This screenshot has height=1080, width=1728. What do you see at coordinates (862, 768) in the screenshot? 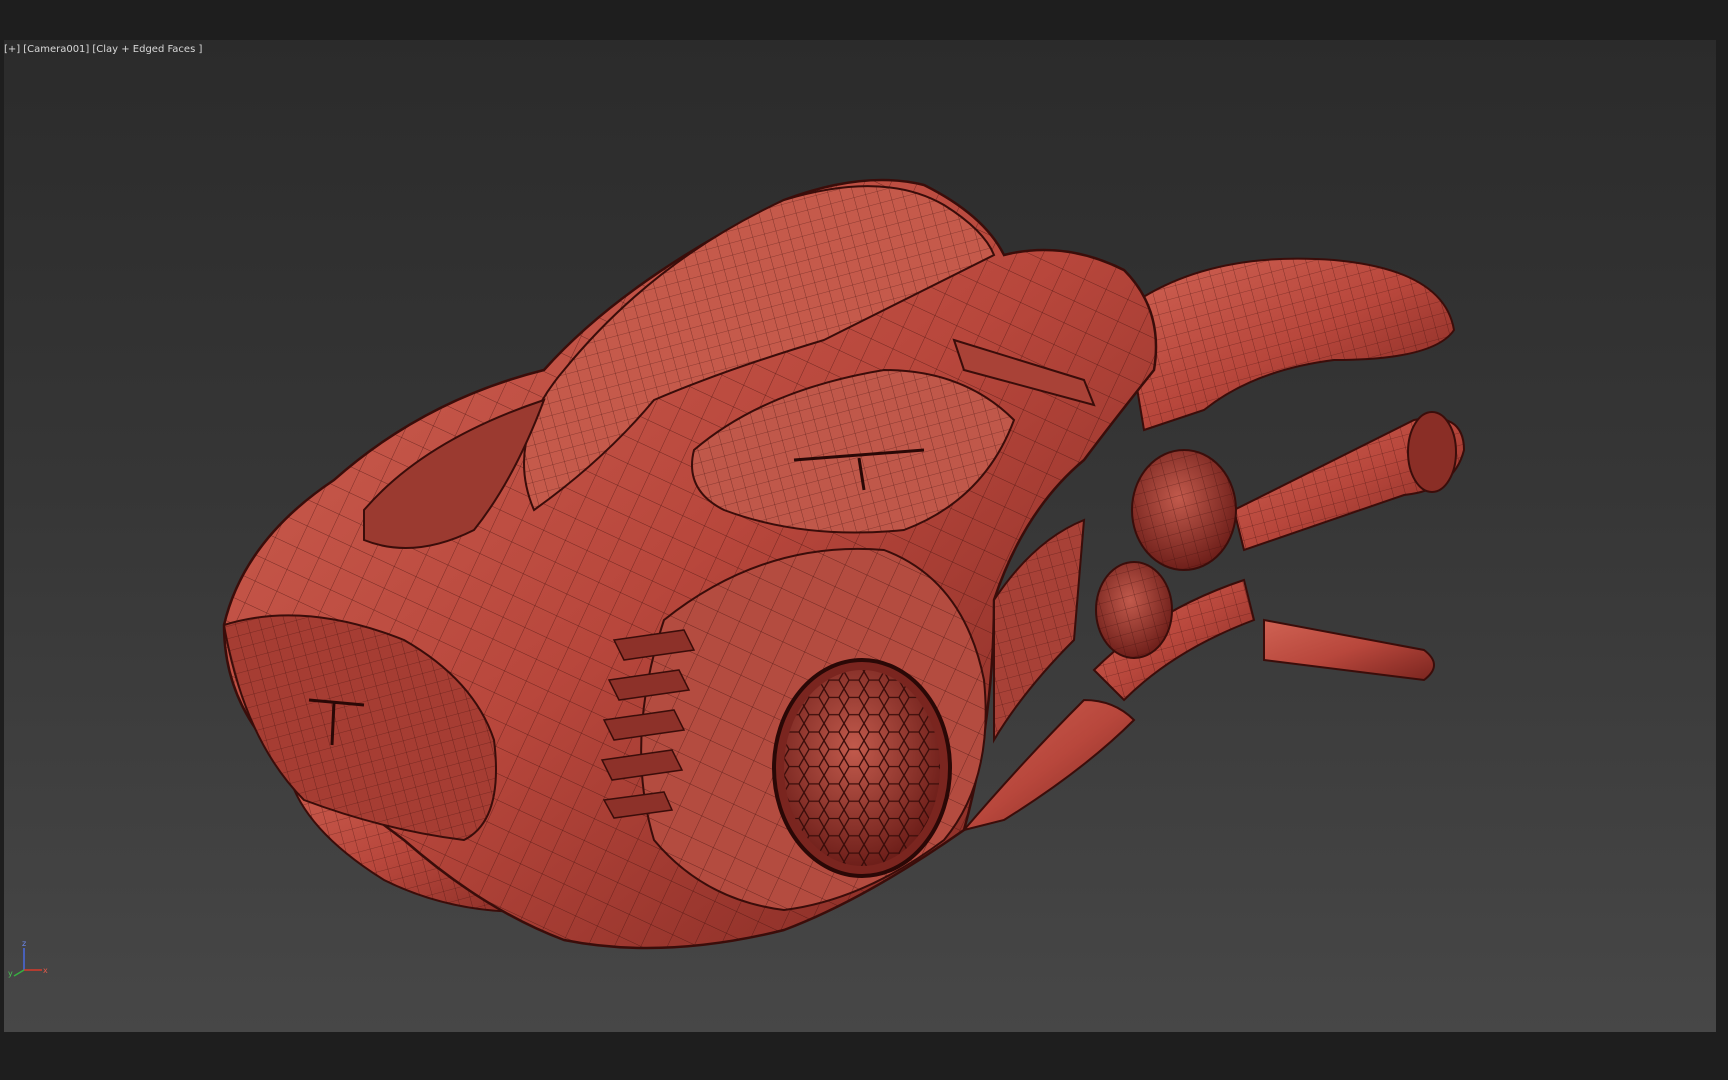
I see `front-wheel` at bounding box center [862, 768].